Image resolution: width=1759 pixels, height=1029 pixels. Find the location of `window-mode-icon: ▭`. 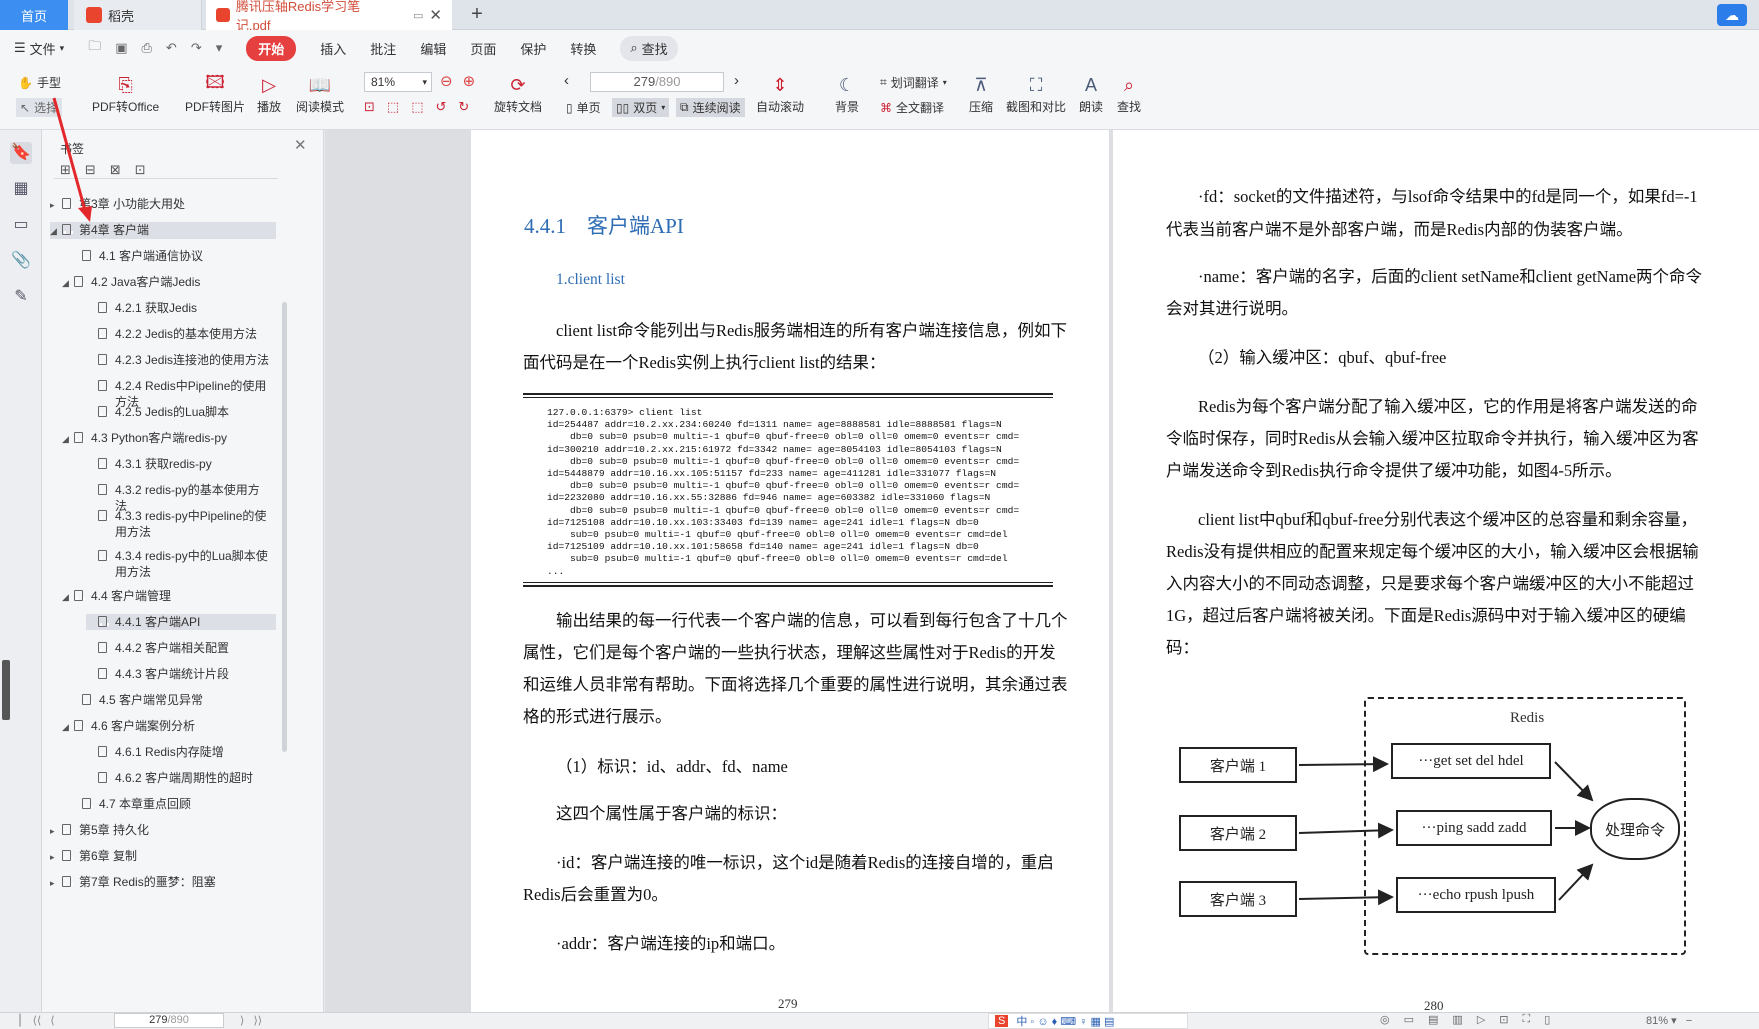

window-mode-icon: ▭ is located at coordinates (418, 15).